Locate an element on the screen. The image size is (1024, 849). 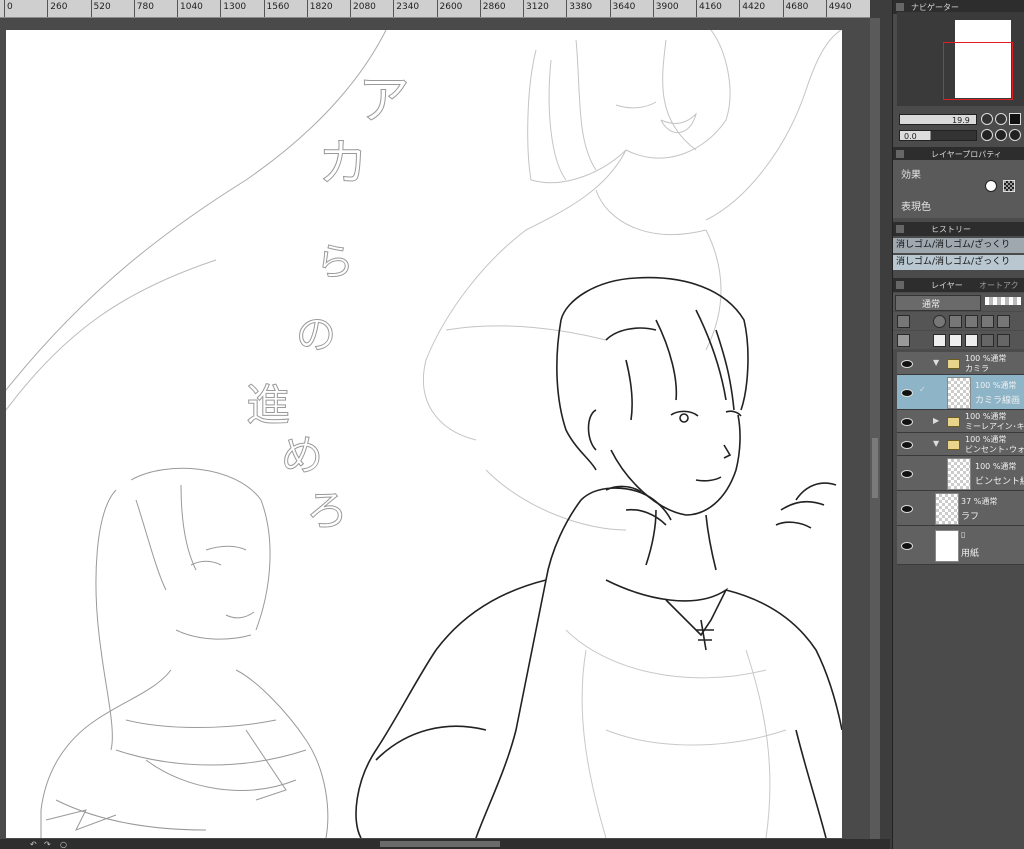
layer-tab: レイヤー オートアクション is located at coordinates (958, 289).